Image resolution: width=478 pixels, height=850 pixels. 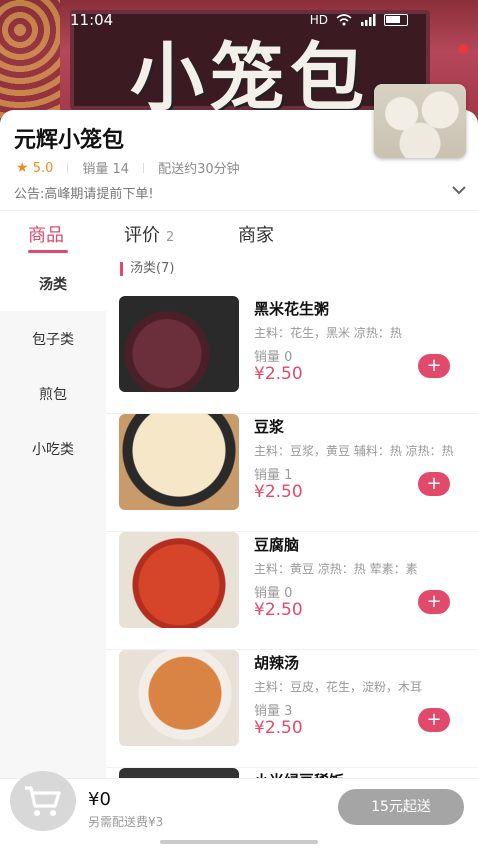 I want to click on cart-button, so click(x=43, y=801).